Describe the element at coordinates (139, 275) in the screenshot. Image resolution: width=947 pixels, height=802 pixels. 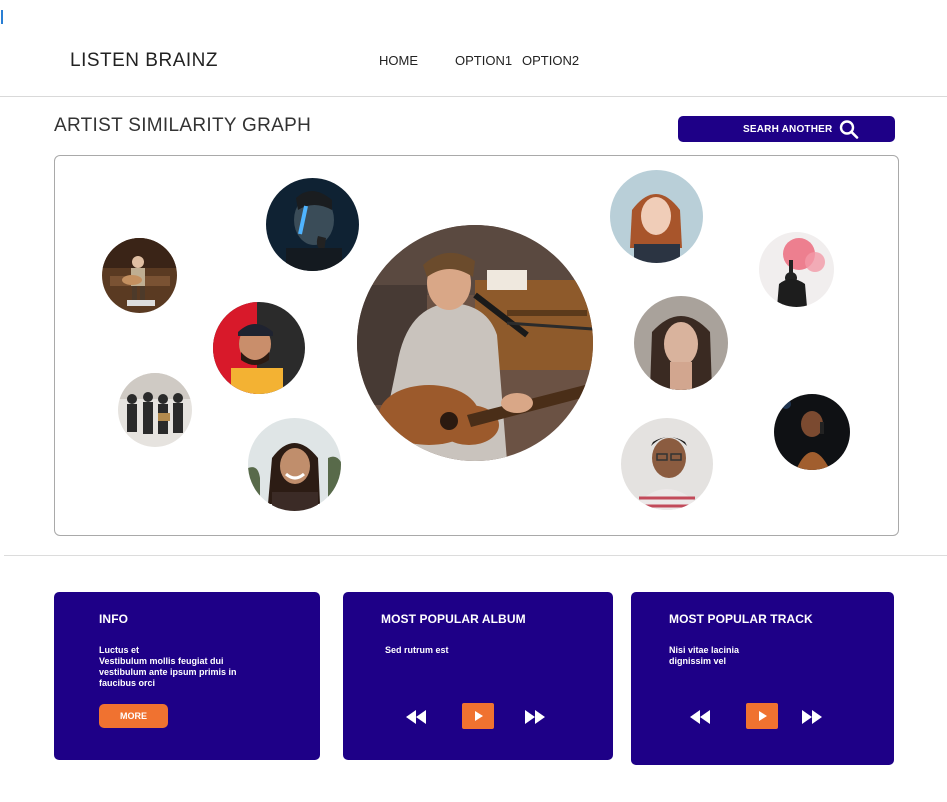
I see `artist-photo-guitarist-stage` at that location.